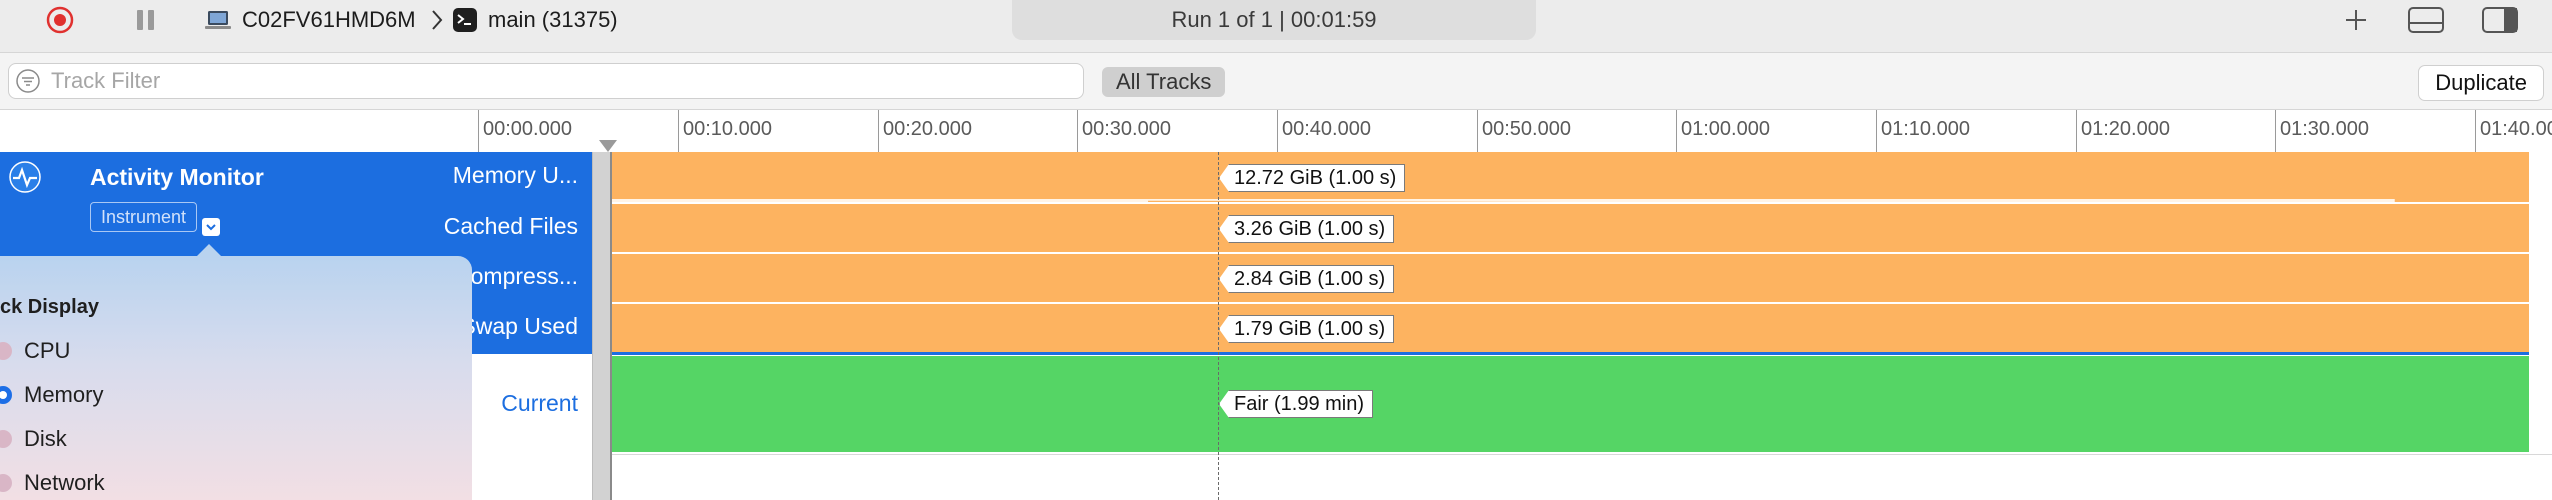 The height and width of the screenshot is (500, 2552). What do you see at coordinates (218, 20) in the screenshot?
I see `laptop-icon` at bounding box center [218, 20].